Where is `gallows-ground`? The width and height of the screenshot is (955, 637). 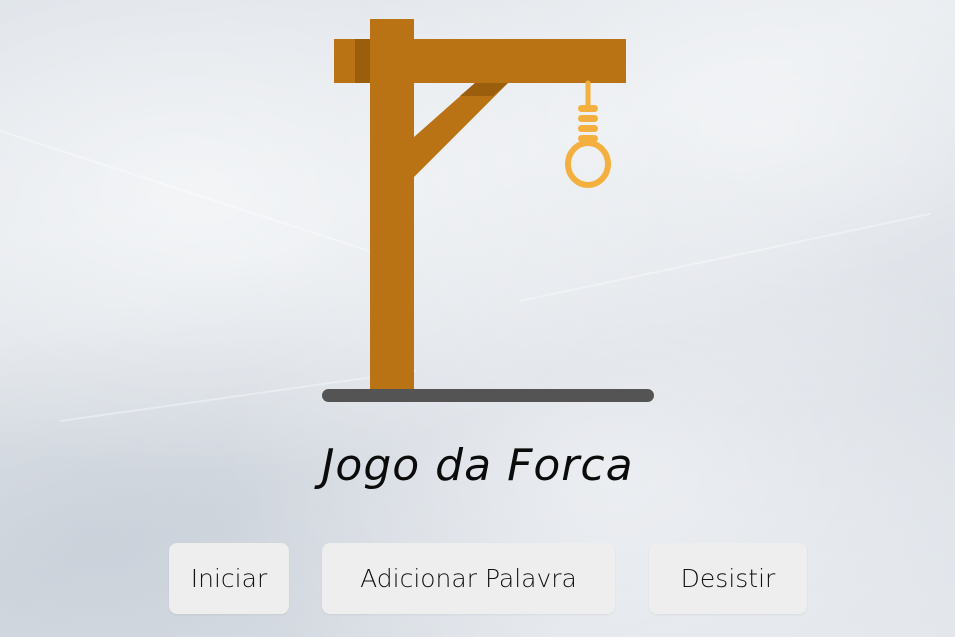
gallows-ground is located at coordinates (488, 395).